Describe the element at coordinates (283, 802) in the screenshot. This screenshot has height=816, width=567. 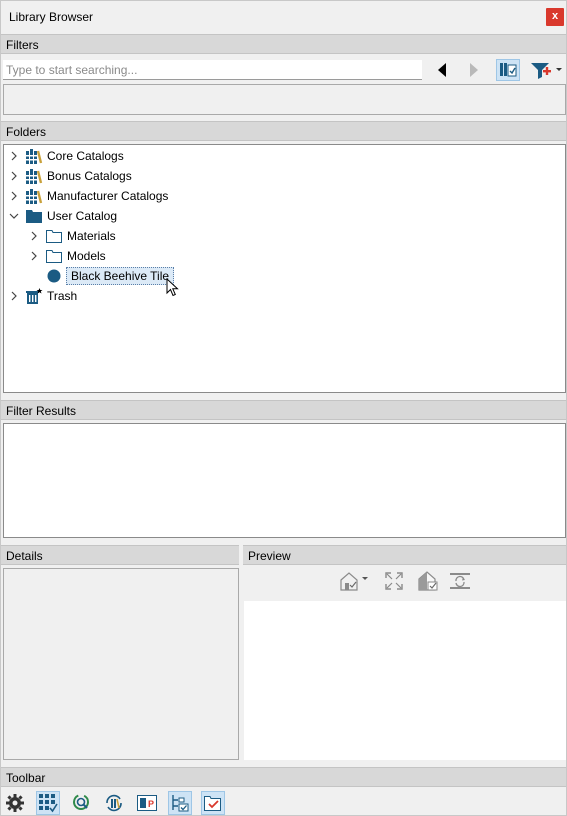
I see `bottom-toolbar: P` at that location.